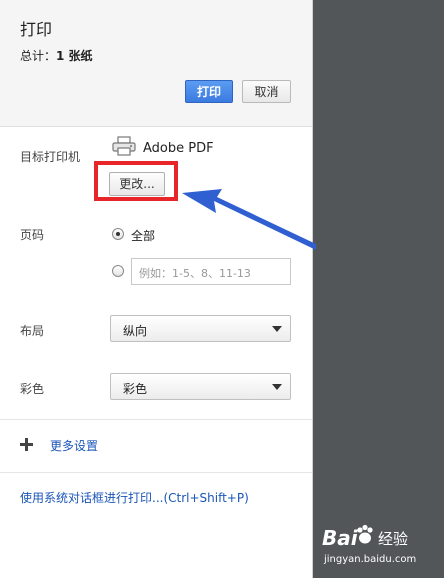 The image size is (444, 578). Describe the element at coordinates (393, 539) in the screenshot. I see `watermark-logo-suffix: 经验` at that location.